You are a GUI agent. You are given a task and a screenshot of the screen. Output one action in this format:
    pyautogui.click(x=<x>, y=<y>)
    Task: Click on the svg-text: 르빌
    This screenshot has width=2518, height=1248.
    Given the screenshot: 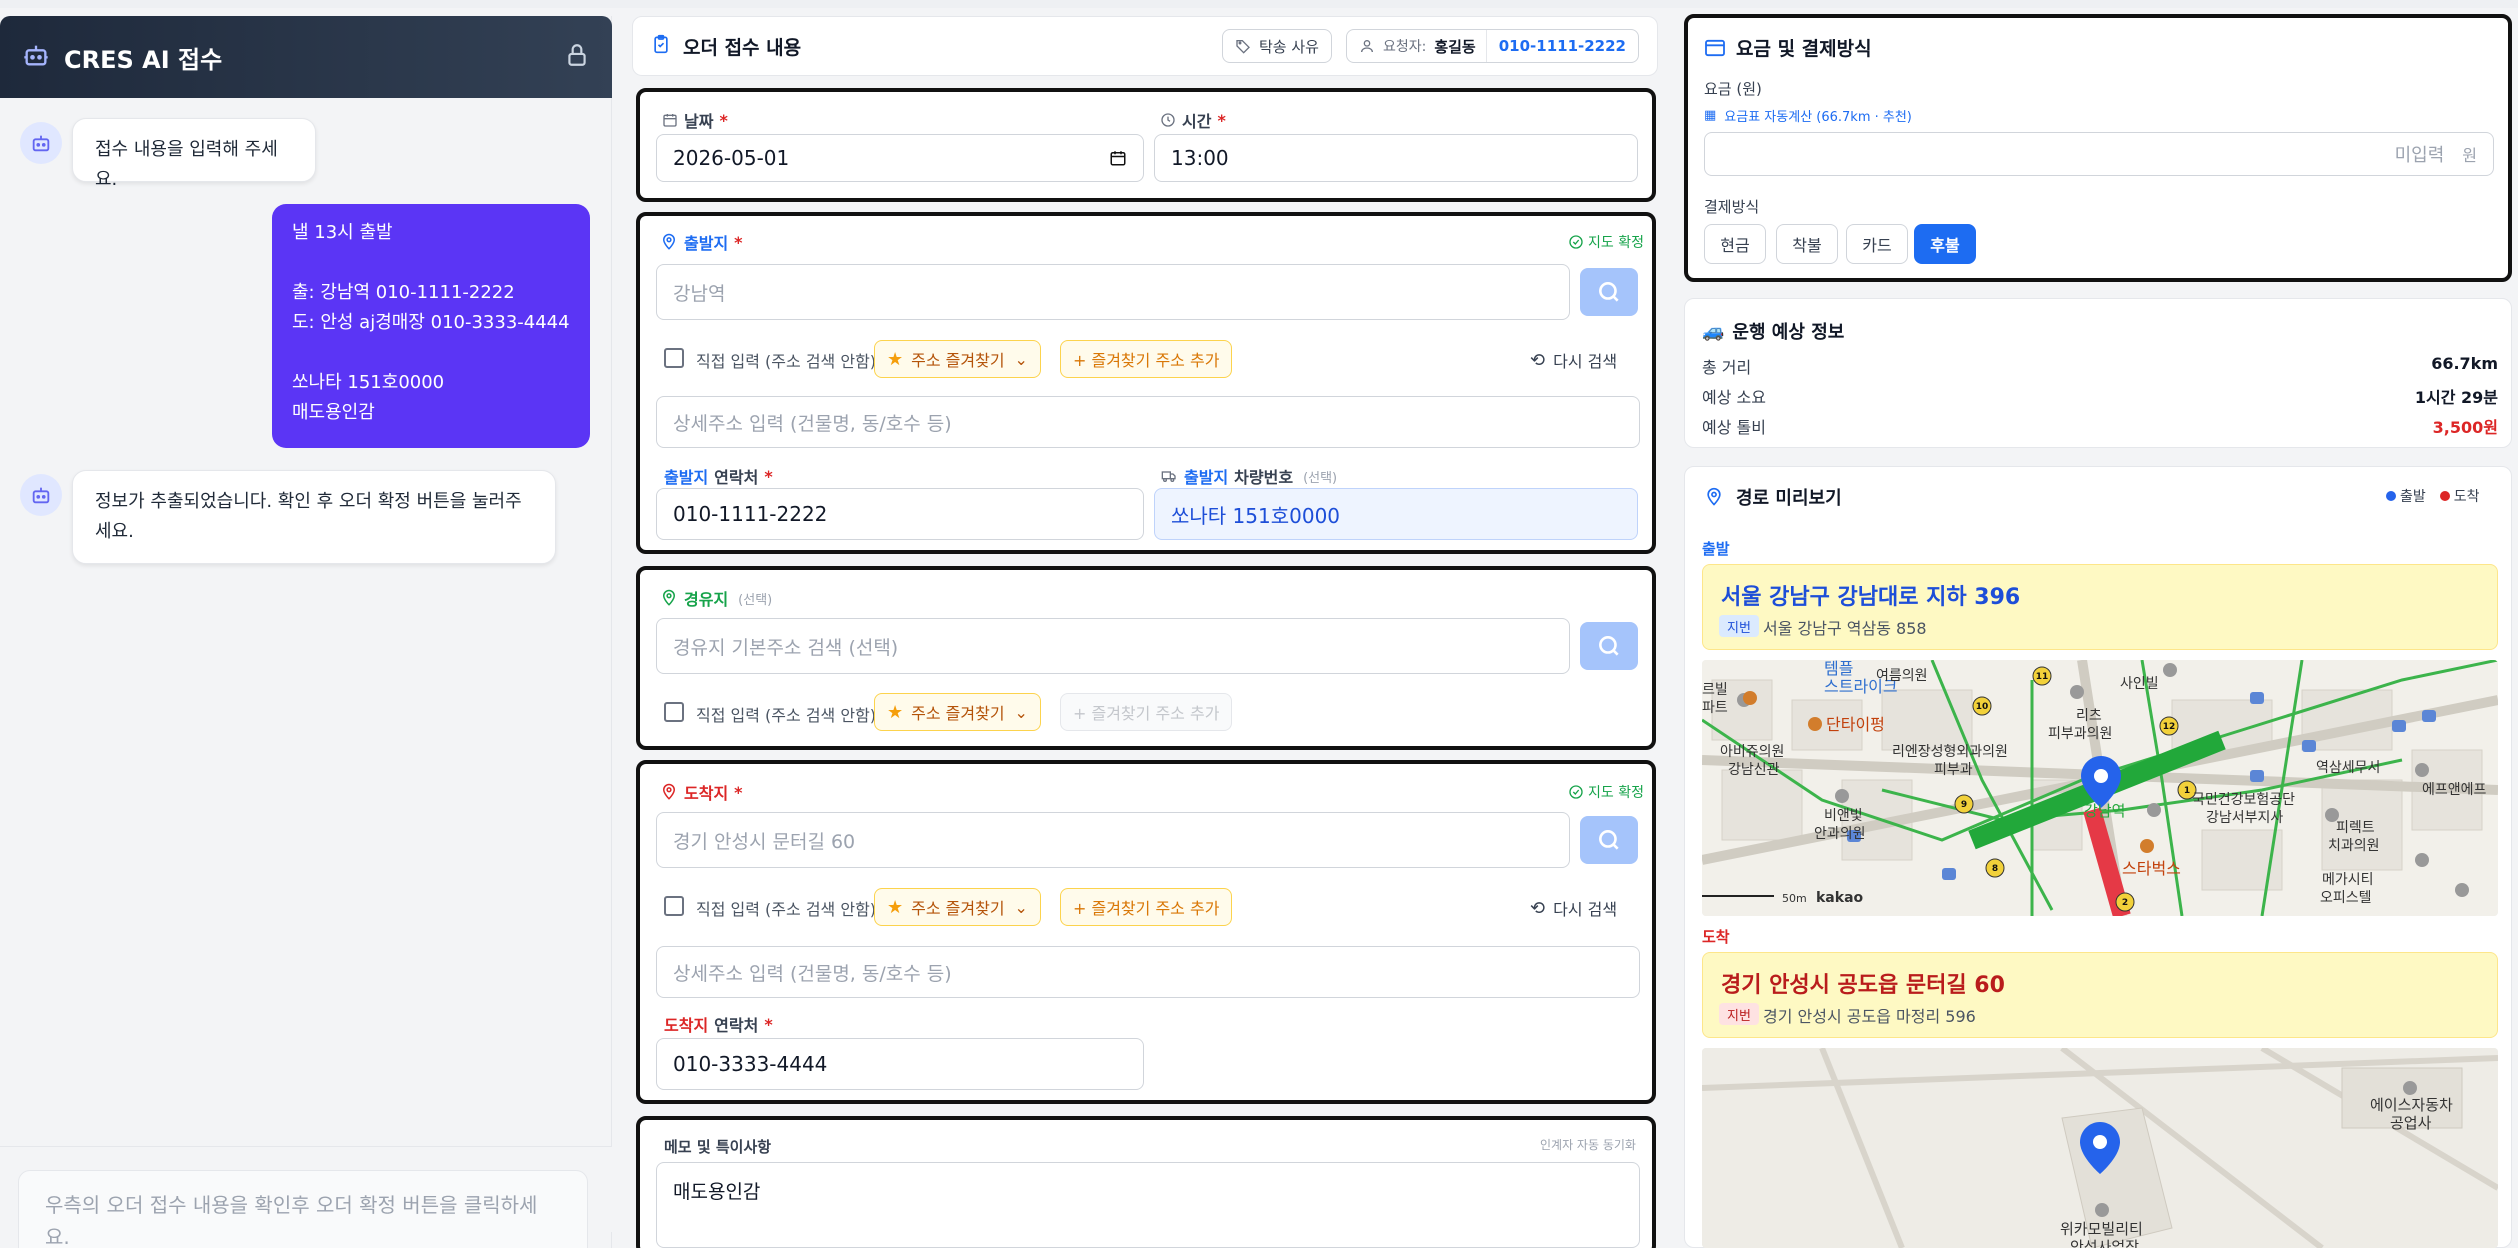 What is the action you would take?
    pyautogui.click(x=1715, y=690)
    